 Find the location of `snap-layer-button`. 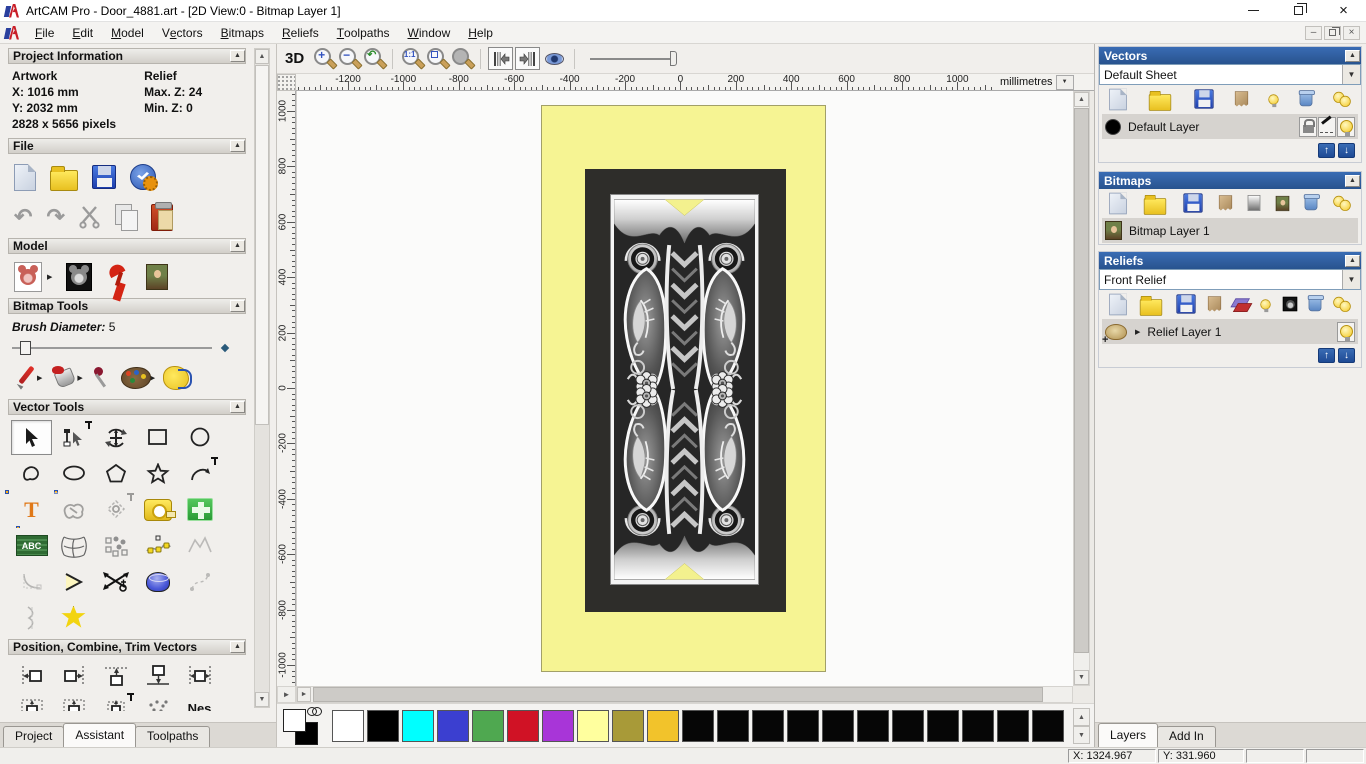

snap-layer-button is located at coordinates (1327, 126).